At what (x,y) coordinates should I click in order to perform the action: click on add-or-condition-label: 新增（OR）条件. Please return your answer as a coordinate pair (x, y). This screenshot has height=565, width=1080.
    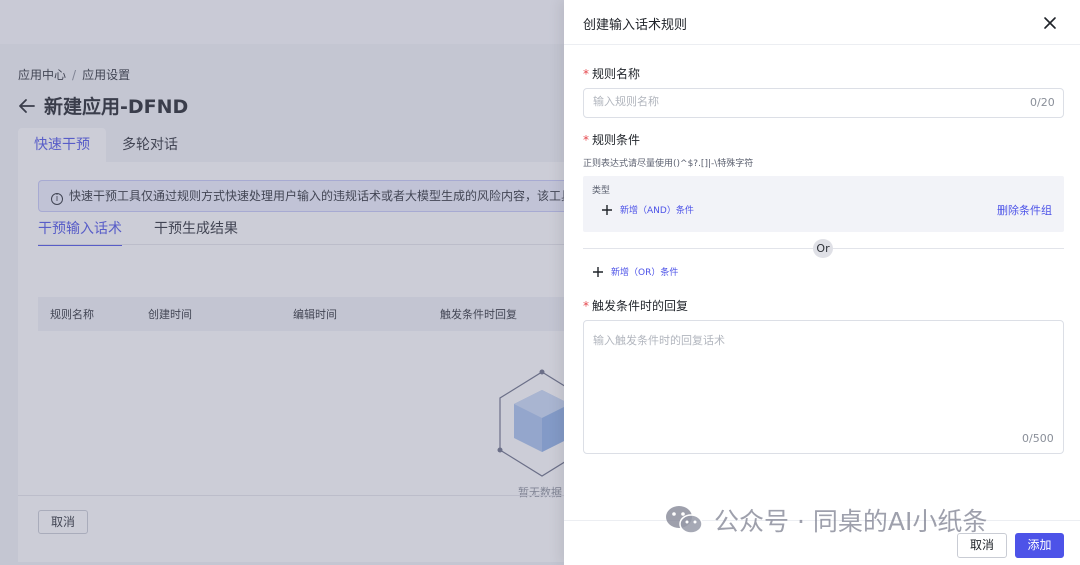
    Looking at the image, I should click on (645, 273).